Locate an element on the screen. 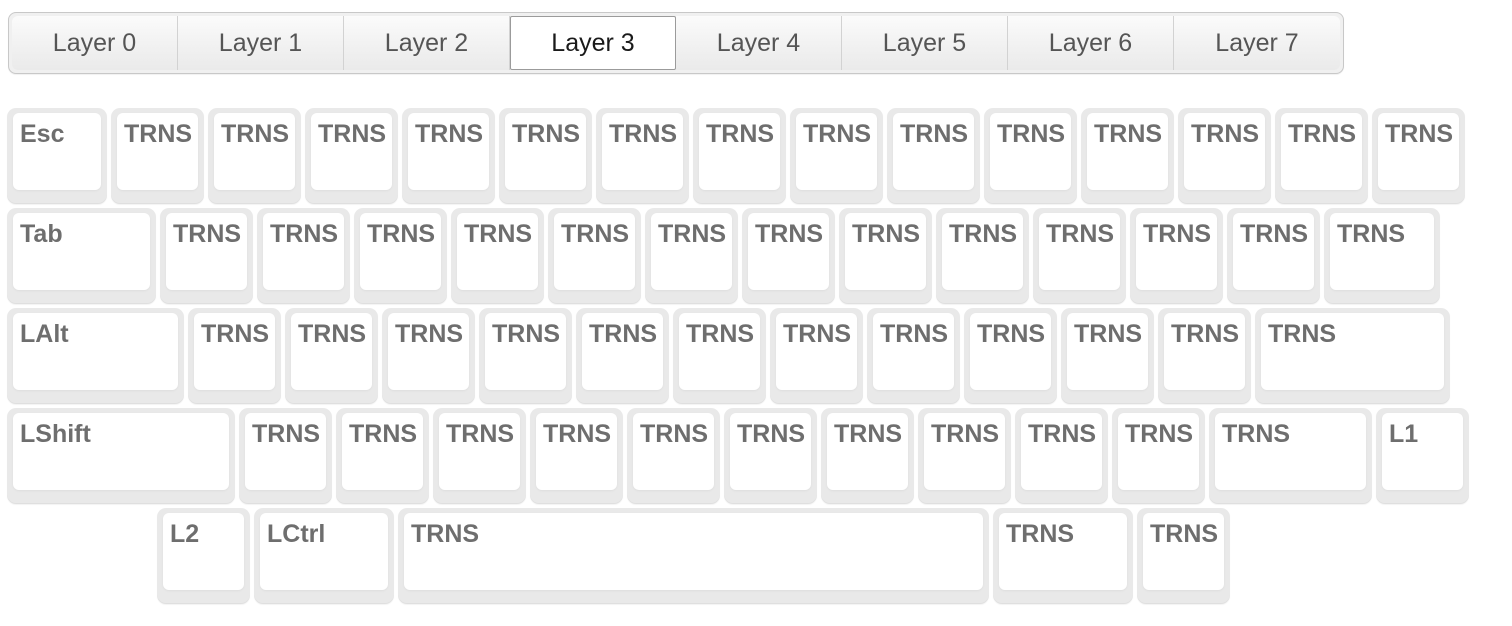 This screenshot has width=1512, height=626. key-trns-r3c9: TRNS is located at coordinates (913, 356).